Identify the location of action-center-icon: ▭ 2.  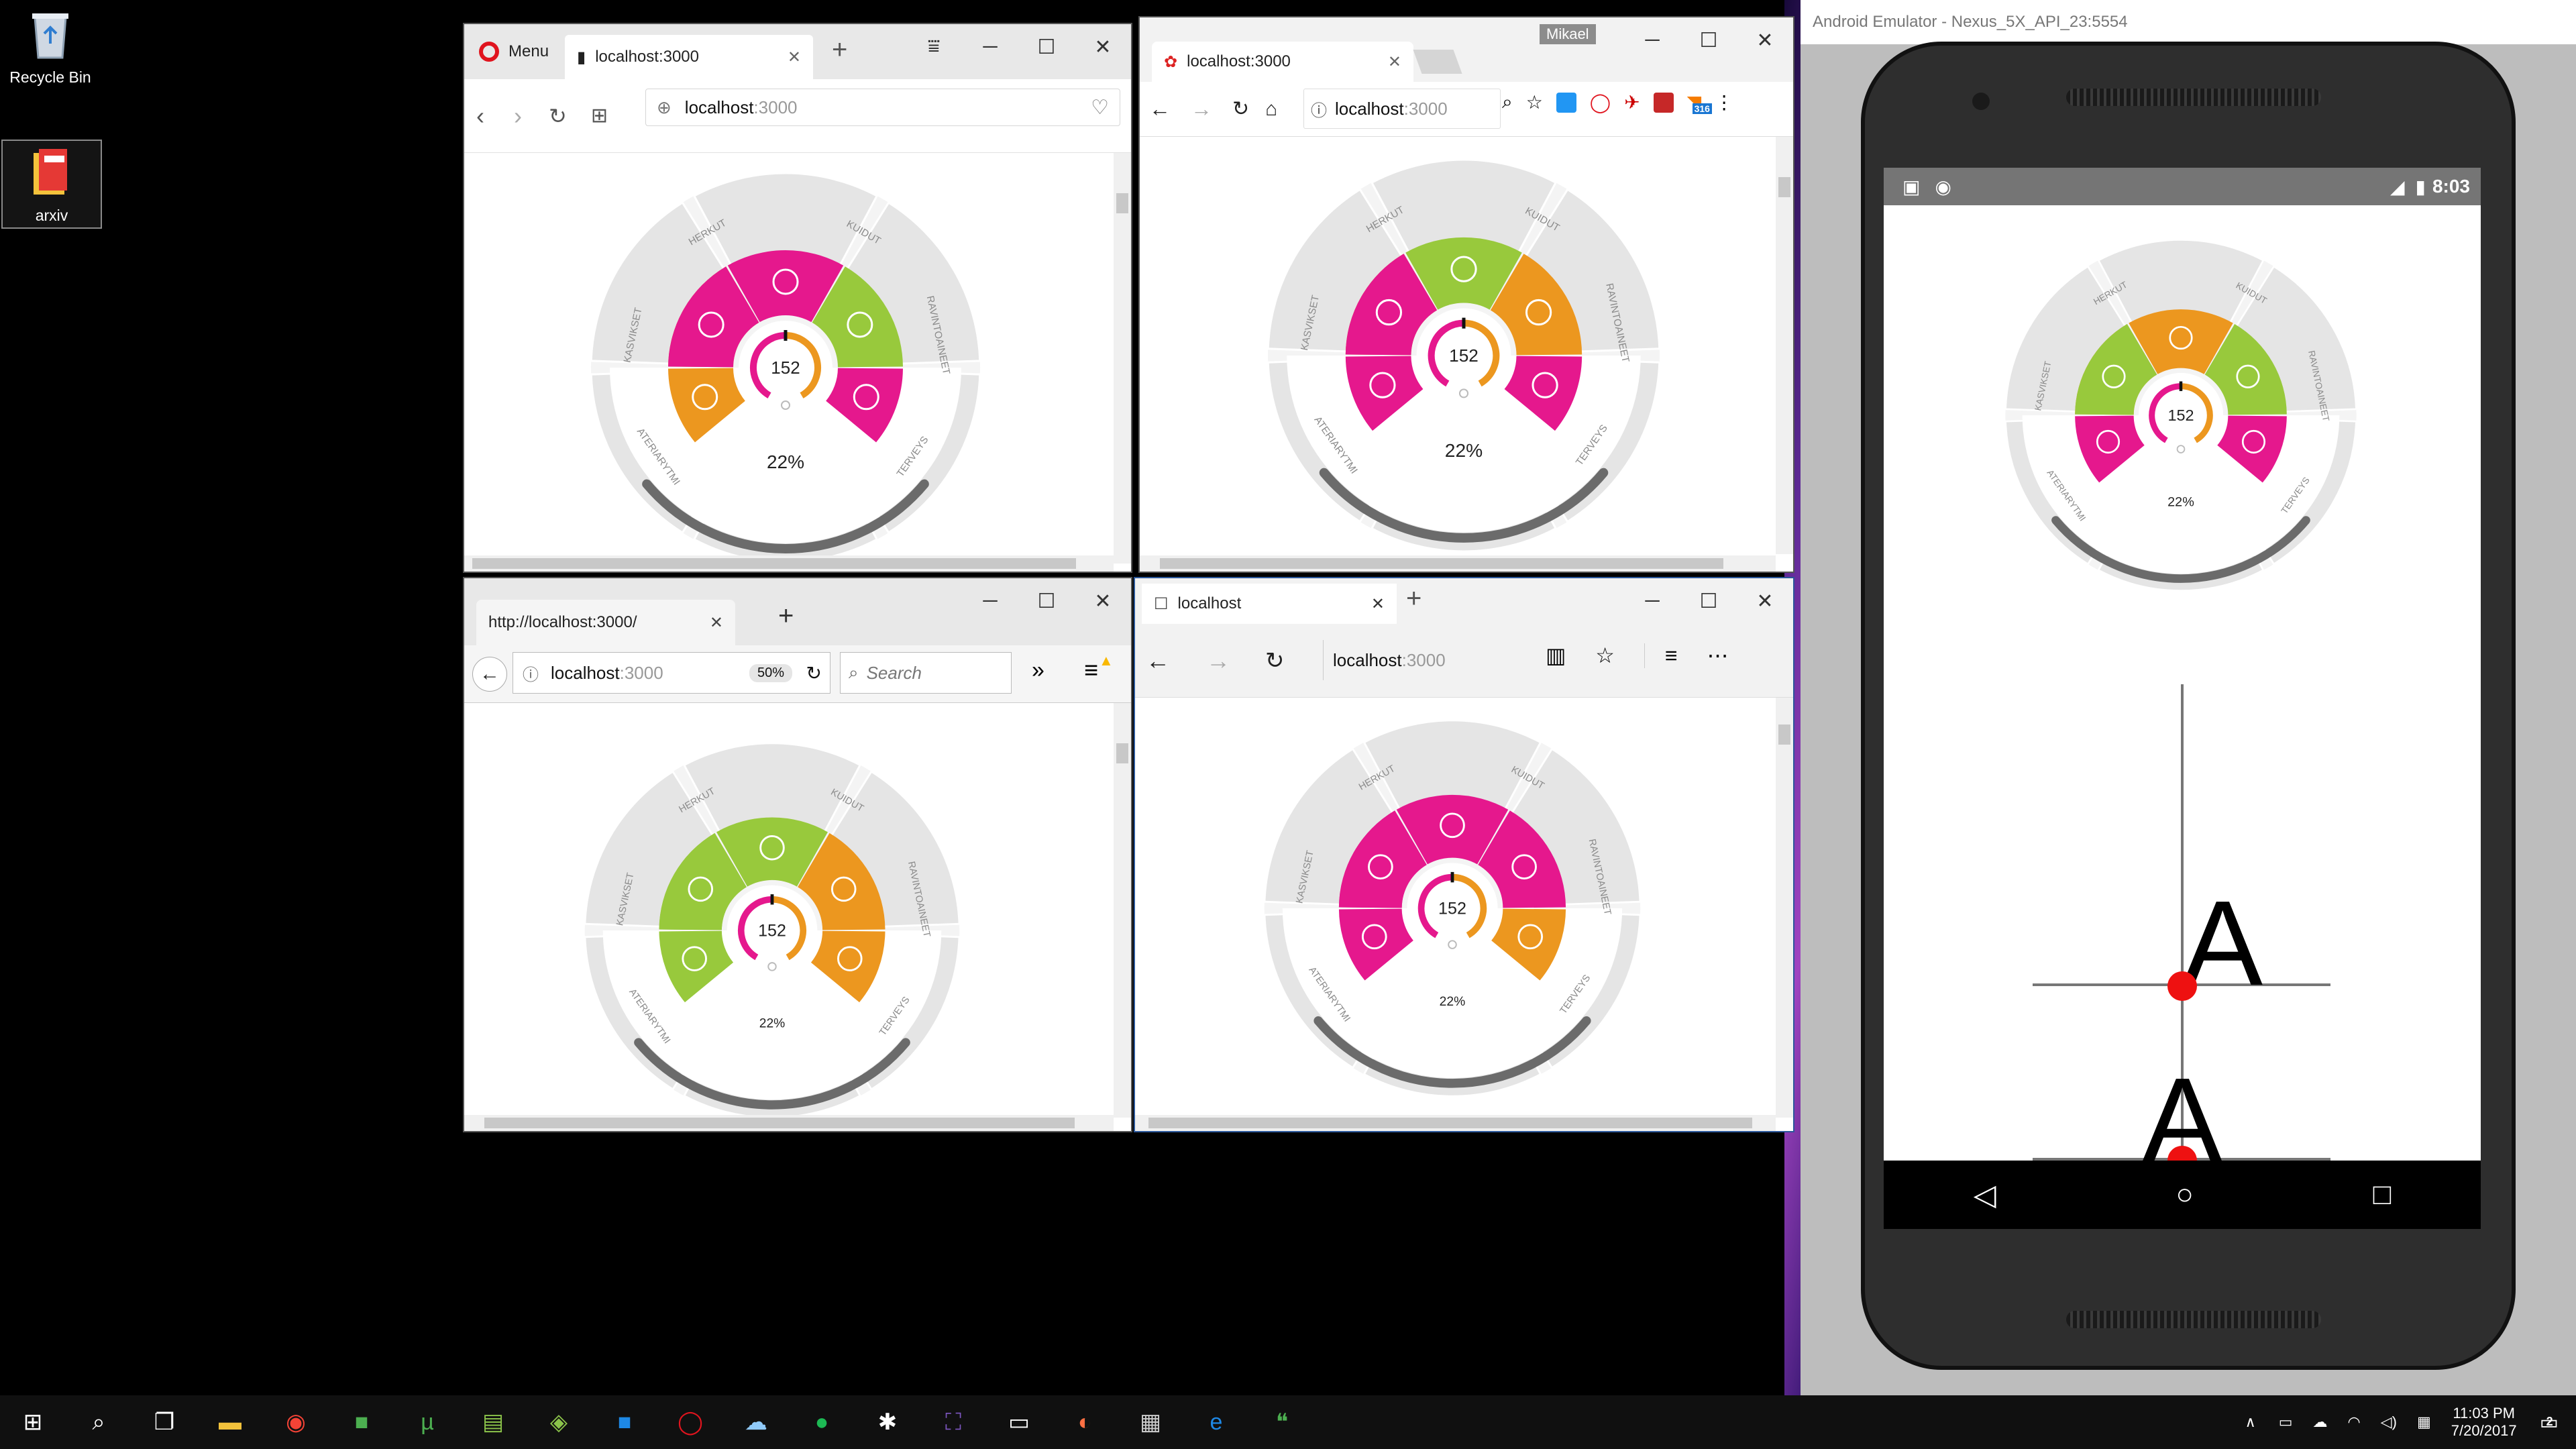
(2549, 1422).